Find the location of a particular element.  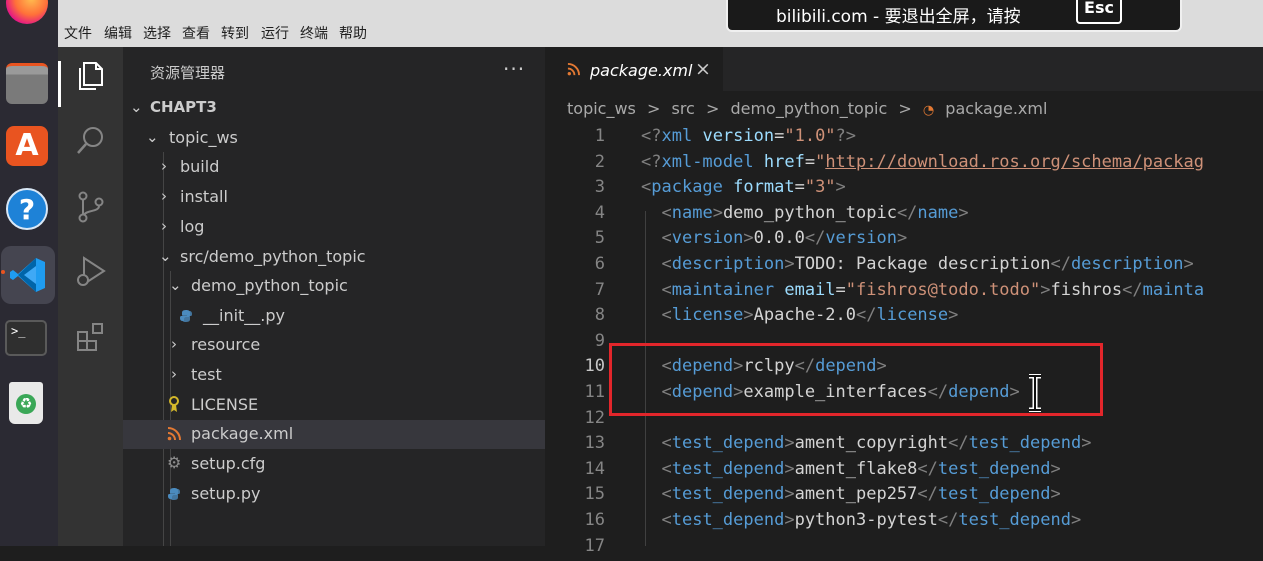

tree-item-log: › log is located at coordinates (334, 227).